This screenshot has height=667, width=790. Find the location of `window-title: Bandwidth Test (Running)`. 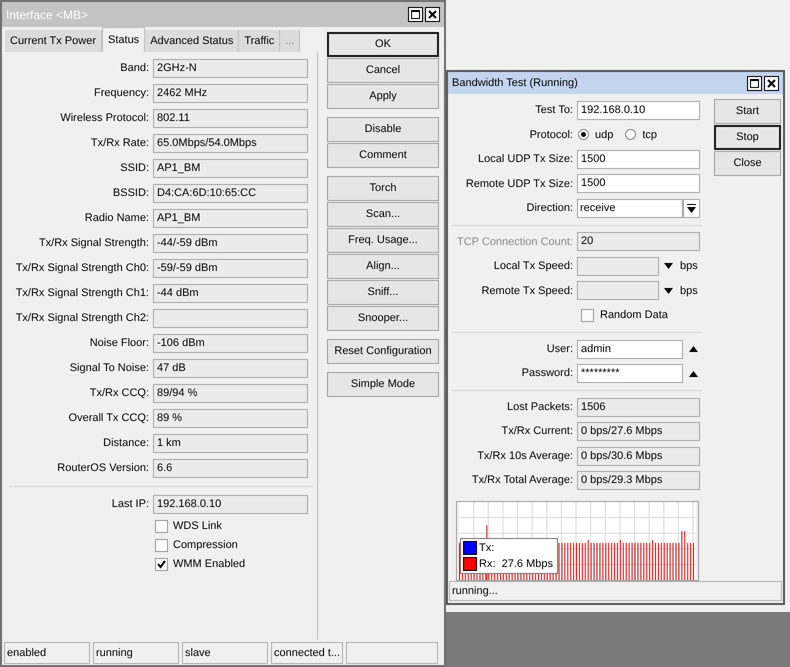

window-title: Bandwidth Test (Running) is located at coordinates (515, 83).